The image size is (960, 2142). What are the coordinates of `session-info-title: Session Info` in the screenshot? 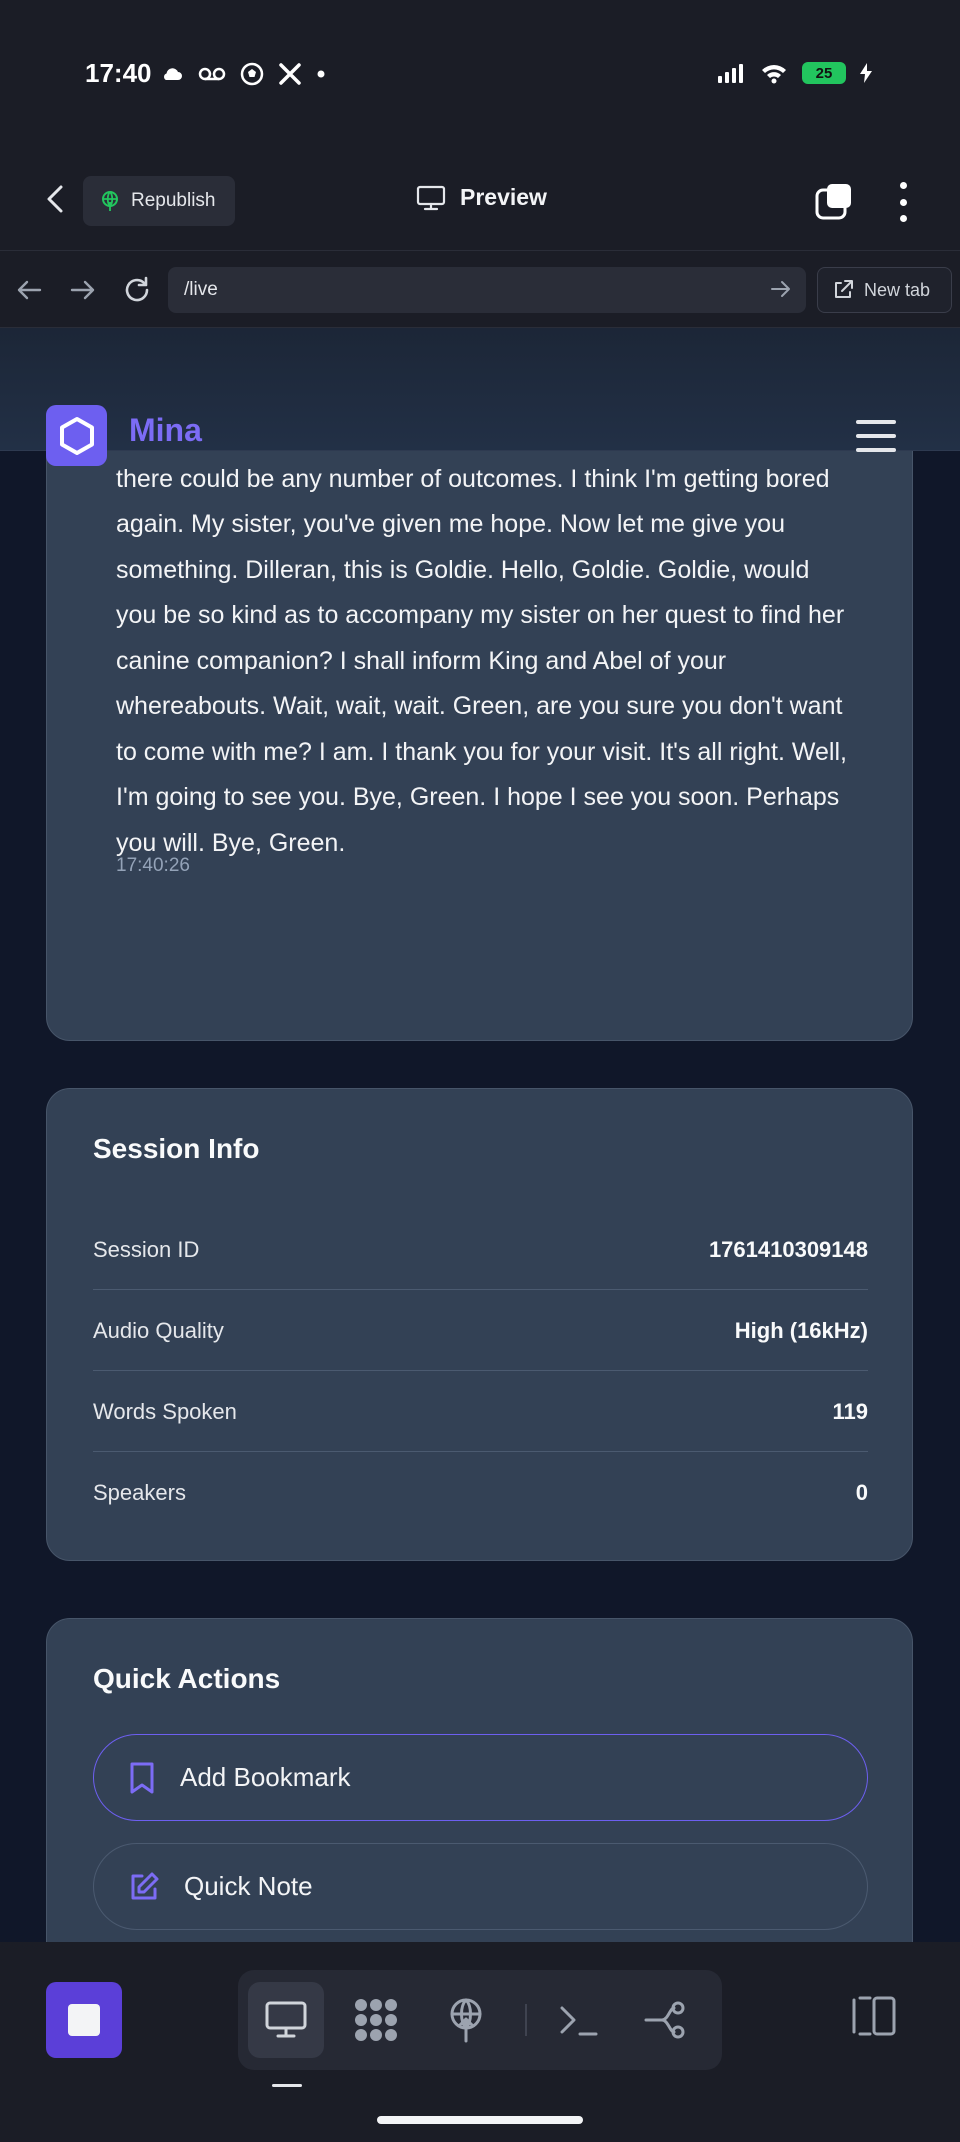 It's located at (176, 1148).